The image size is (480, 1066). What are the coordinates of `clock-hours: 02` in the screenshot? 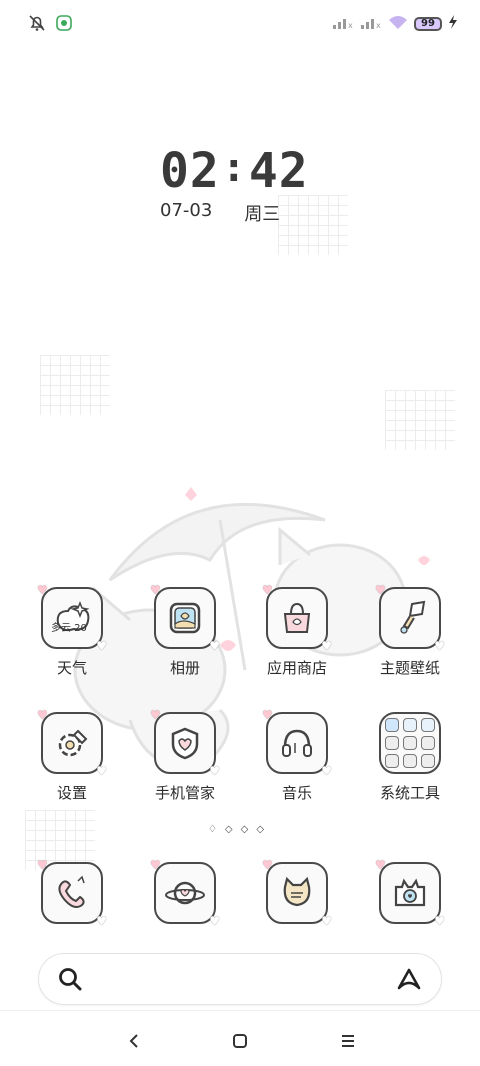 It's located at (190, 171).